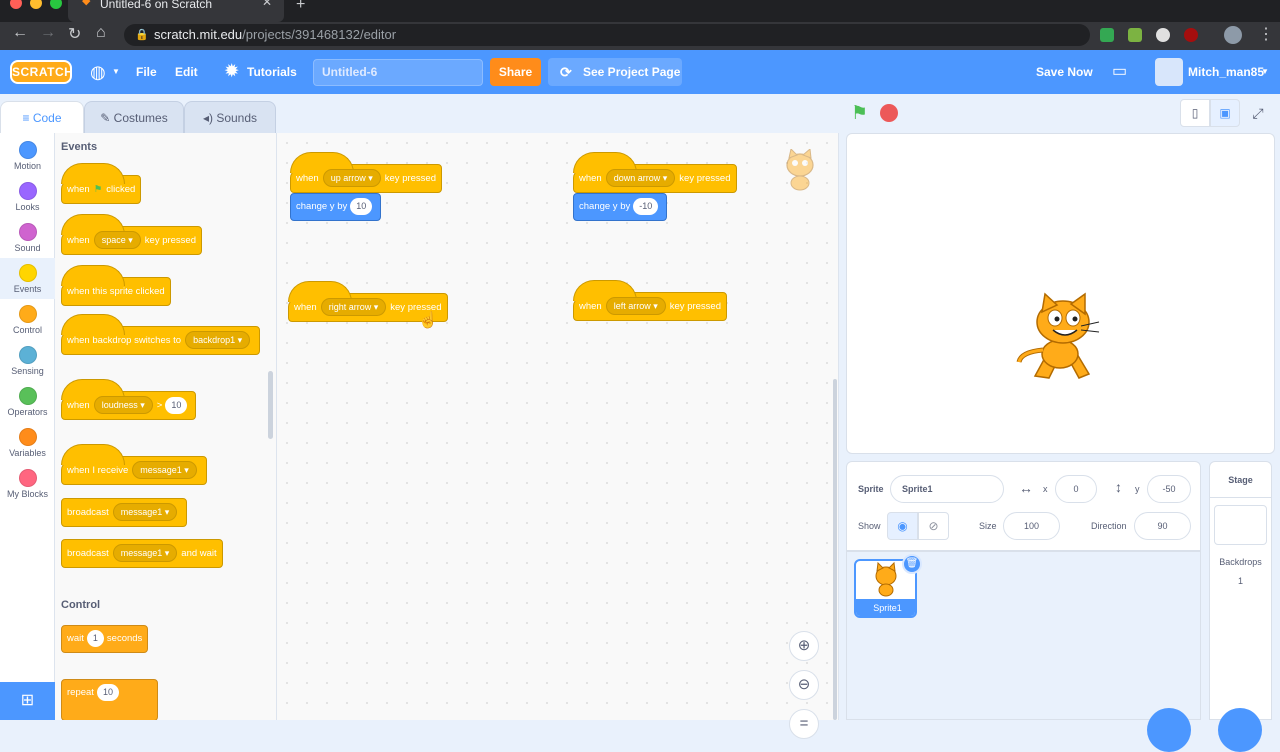  What do you see at coordinates (336, 207) in the screenshot?
I see `change-y-block: change y by 10` at bounding box center [336, 207].